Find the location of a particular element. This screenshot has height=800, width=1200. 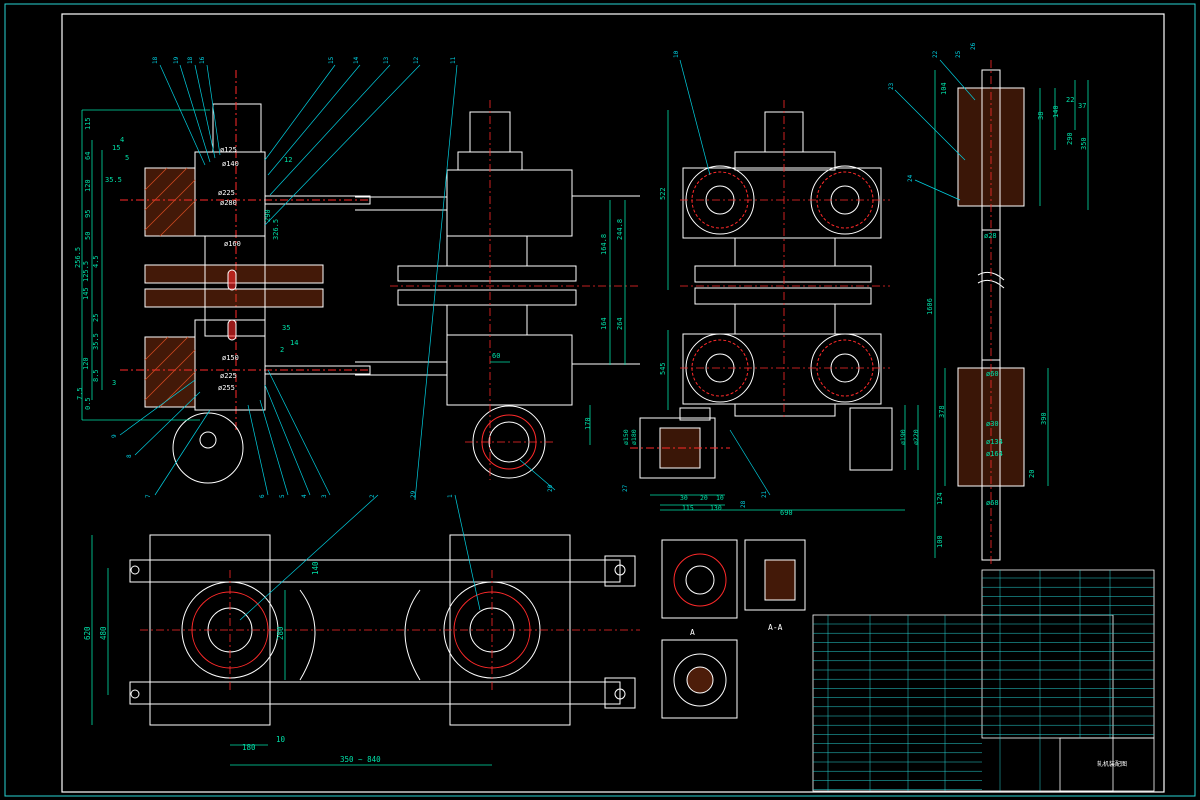

diameter-label: ø140 is located at coordinates (230, 164).